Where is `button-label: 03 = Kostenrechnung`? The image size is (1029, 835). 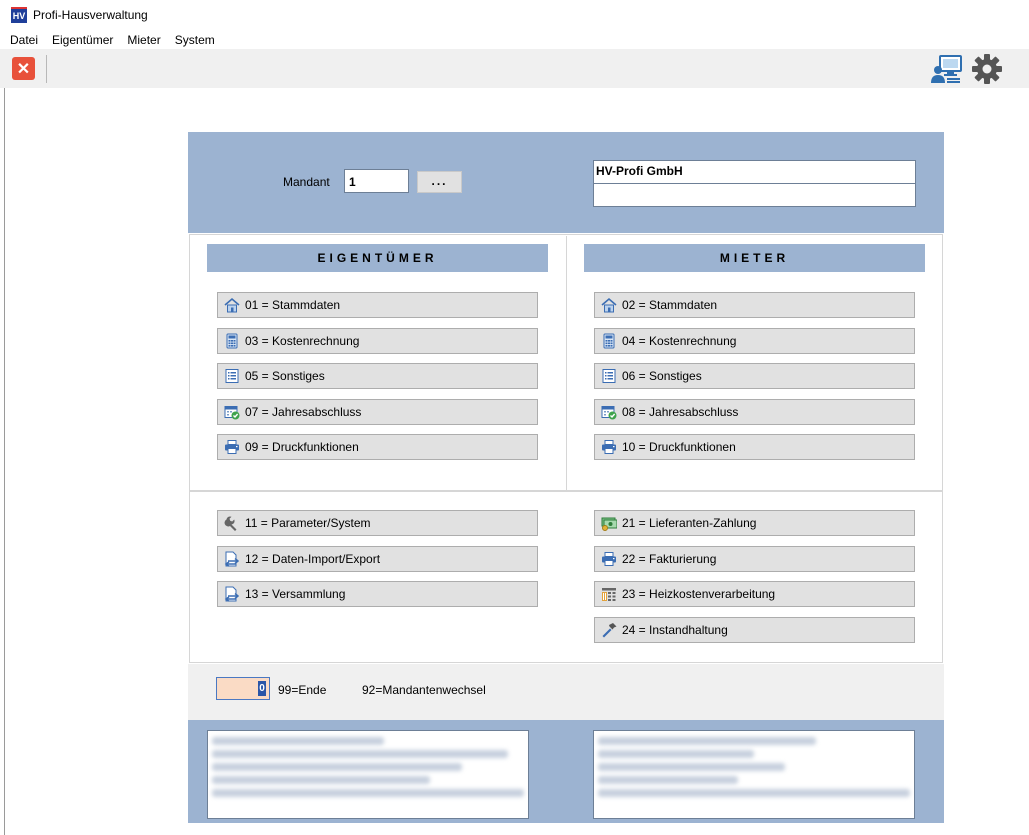
button-label: 03 = Kostenrechnung is located at coordinates (302, 341).